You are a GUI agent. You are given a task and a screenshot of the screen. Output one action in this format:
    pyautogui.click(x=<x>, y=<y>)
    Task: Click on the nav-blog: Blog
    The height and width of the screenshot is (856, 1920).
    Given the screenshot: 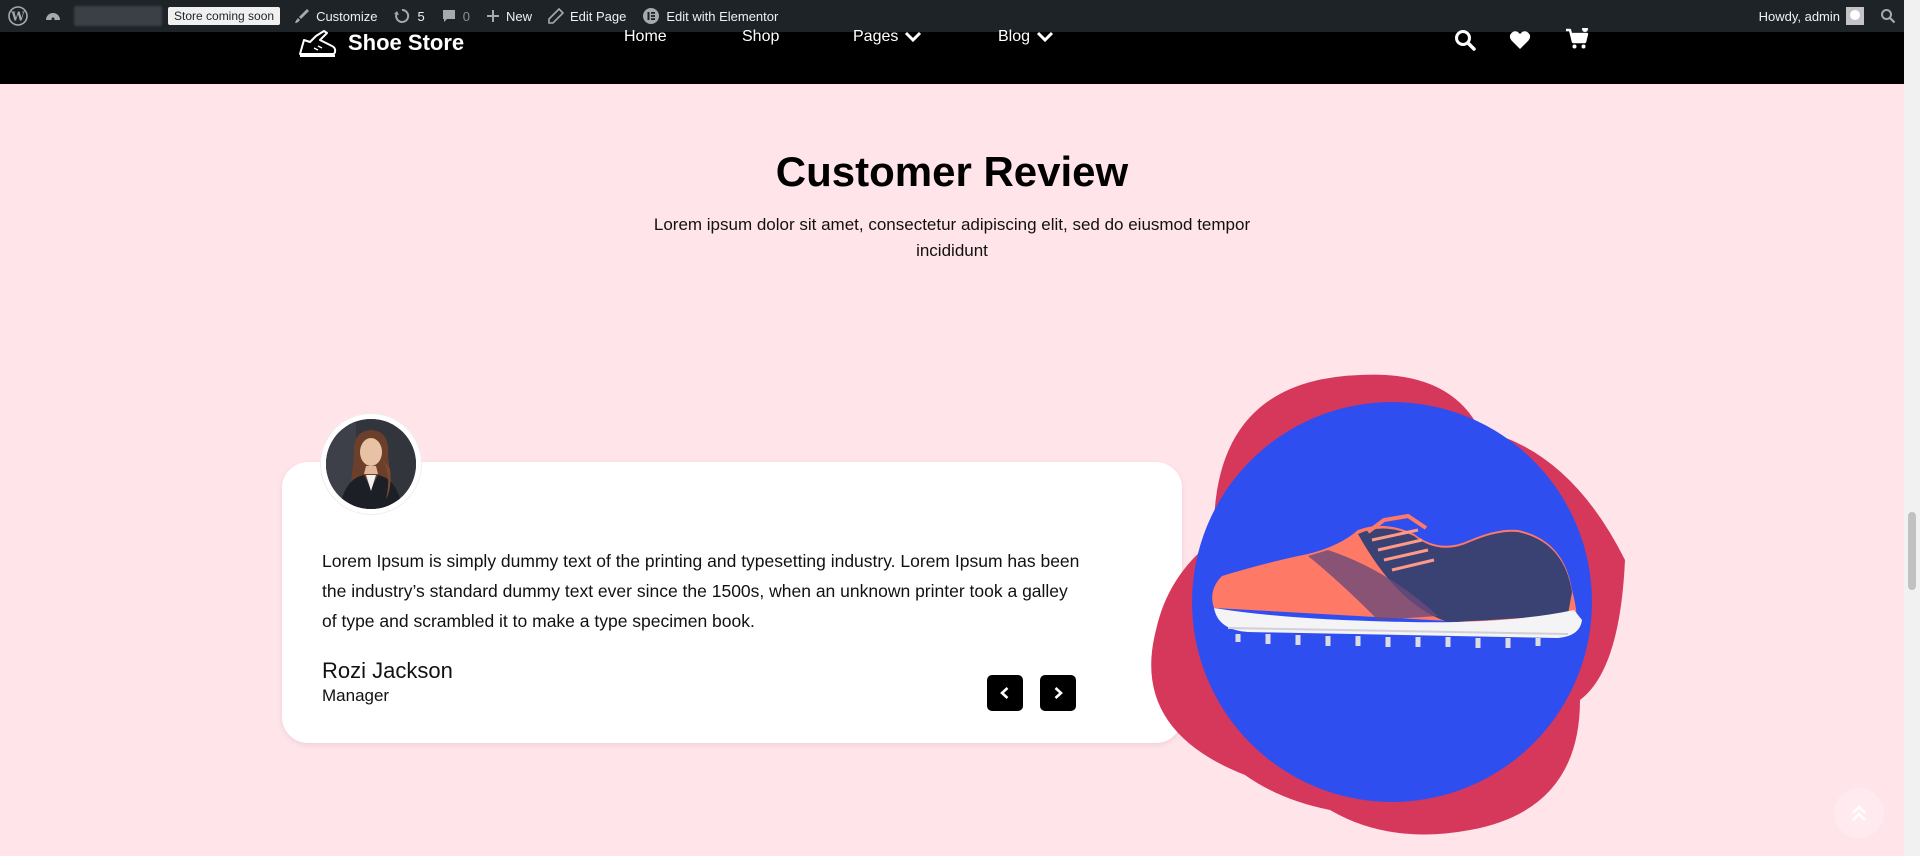 What is the action you would take?
    pyautogui.click(x=1026, y=37)
    